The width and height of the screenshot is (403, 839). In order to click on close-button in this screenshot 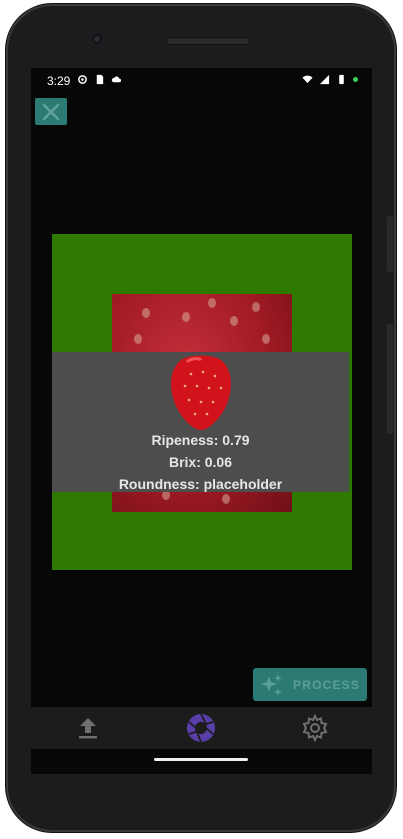, I will do `click(51, 111)`.